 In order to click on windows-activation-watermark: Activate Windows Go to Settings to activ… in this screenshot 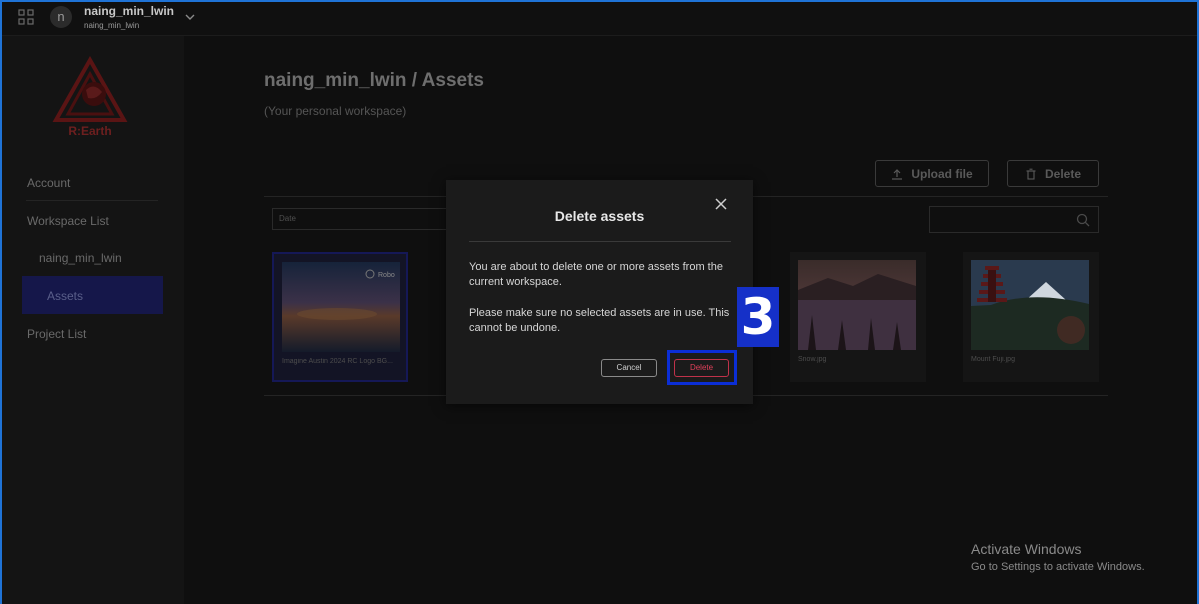, I will do `click(1058, 557)`.